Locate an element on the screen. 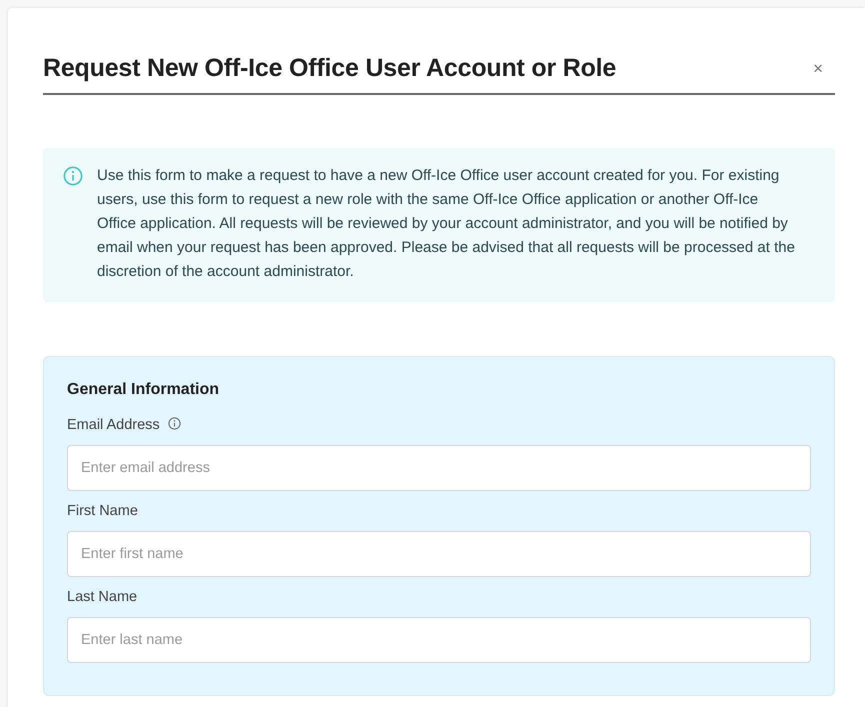 This screenshot has height=707, width=865. field-label: First Name is located at coordinates (102, 511).